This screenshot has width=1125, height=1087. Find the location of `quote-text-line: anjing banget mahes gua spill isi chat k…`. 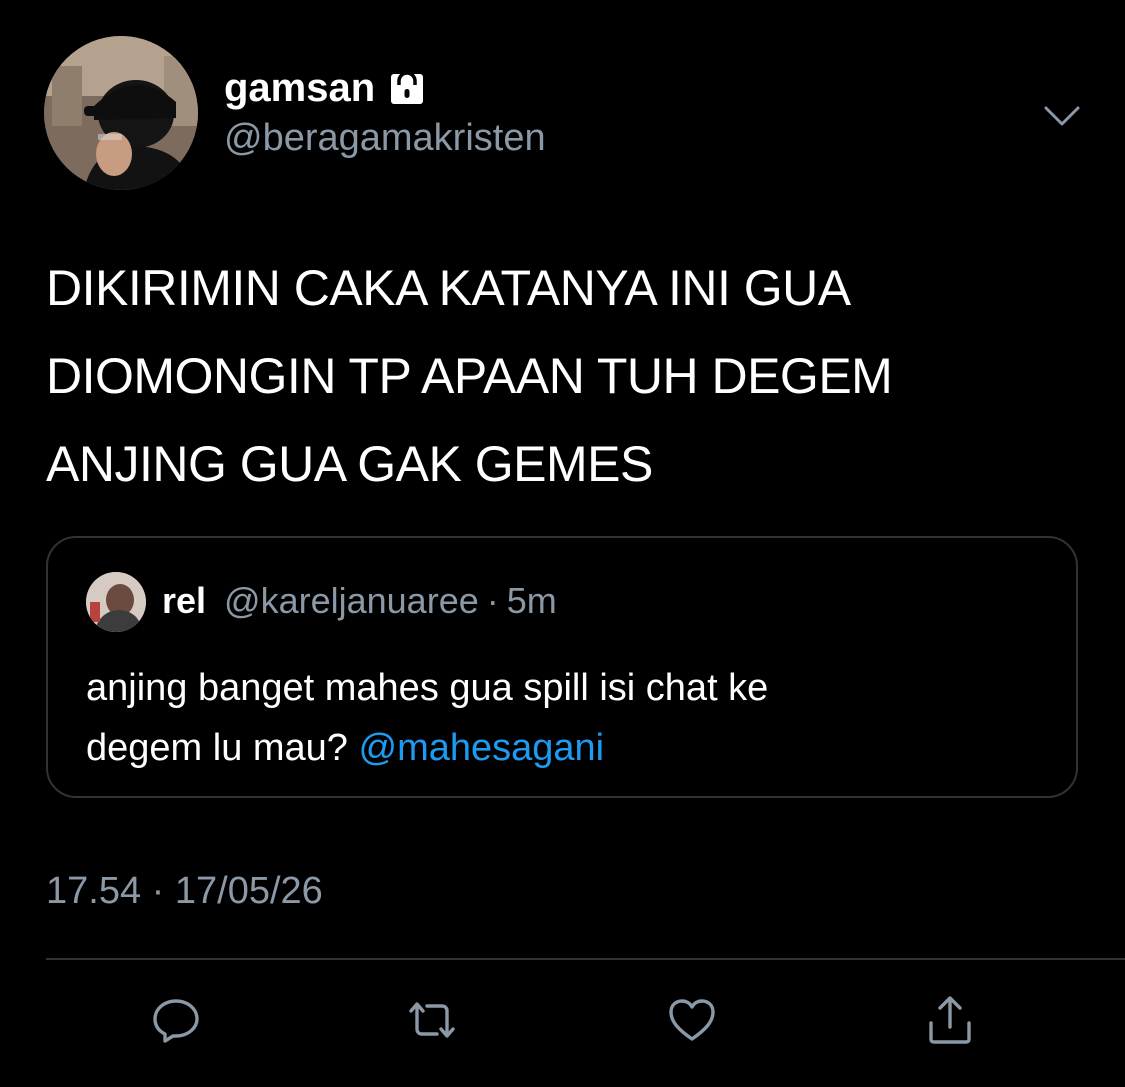

quote-text-line: anjing banget mahes gua spill isi chat k… is located at coordinates (427, 688).